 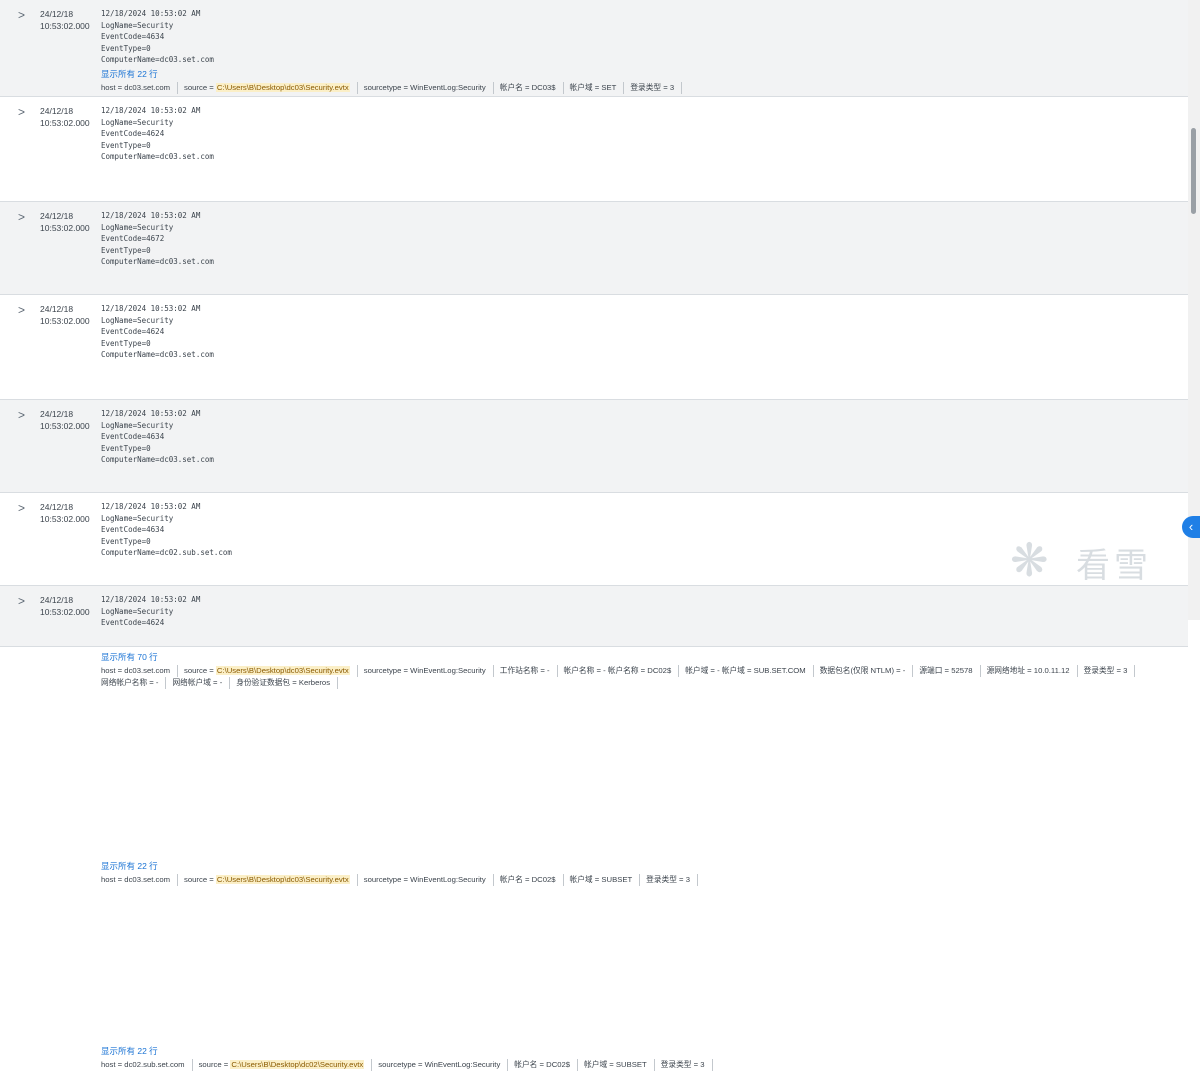 What do you see at coordinates (151, 599) in the screenshot?
I see `raw-line: 12/18/2024 10:53:02 AM` at bounding box center [151, 599].